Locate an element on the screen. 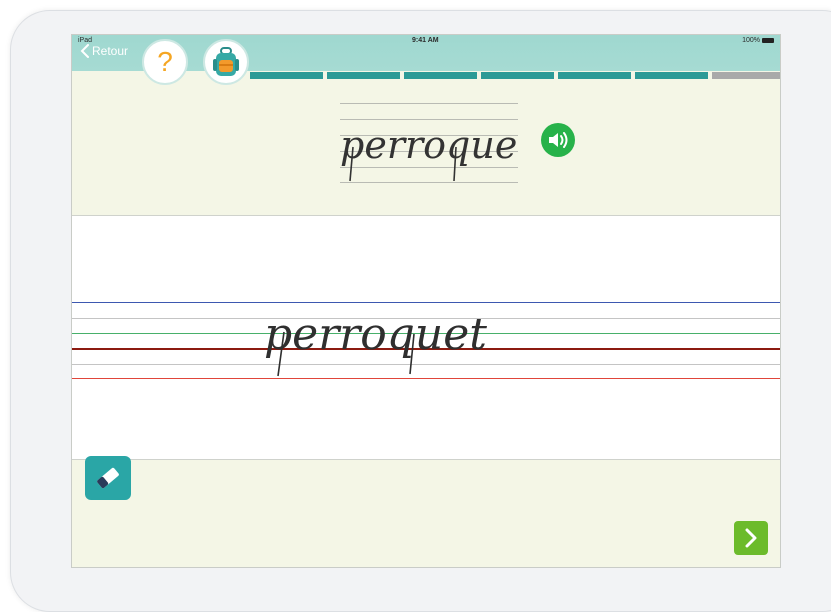  speaker-icon is located at coordinates (558, 140).